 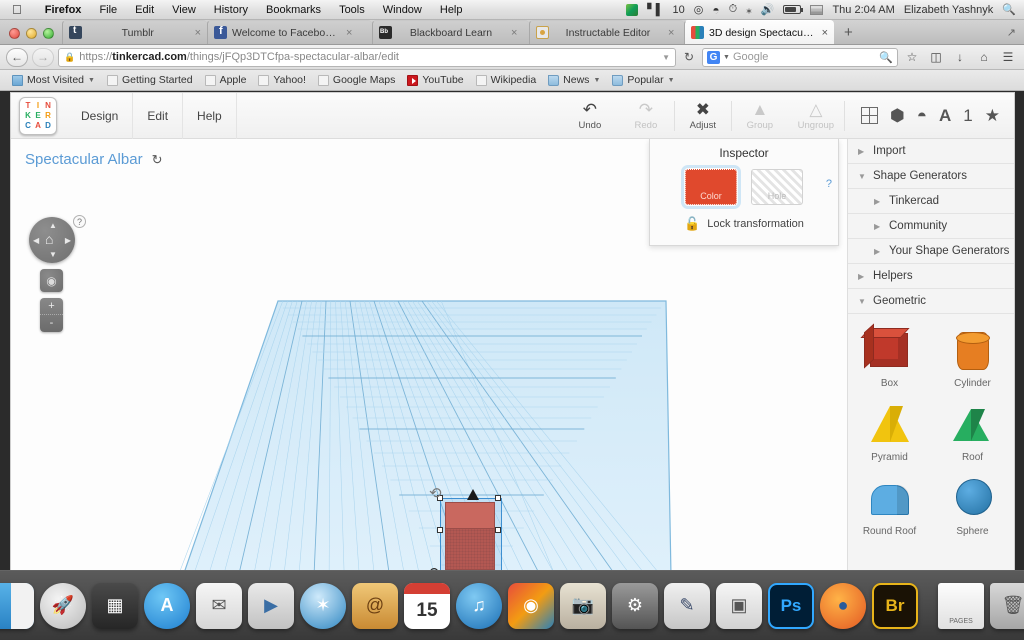 What do you see at coordinates (473, 494) in the screenshot?
I see `height-handle-arrow-icon` at bounding box center [473, 494].